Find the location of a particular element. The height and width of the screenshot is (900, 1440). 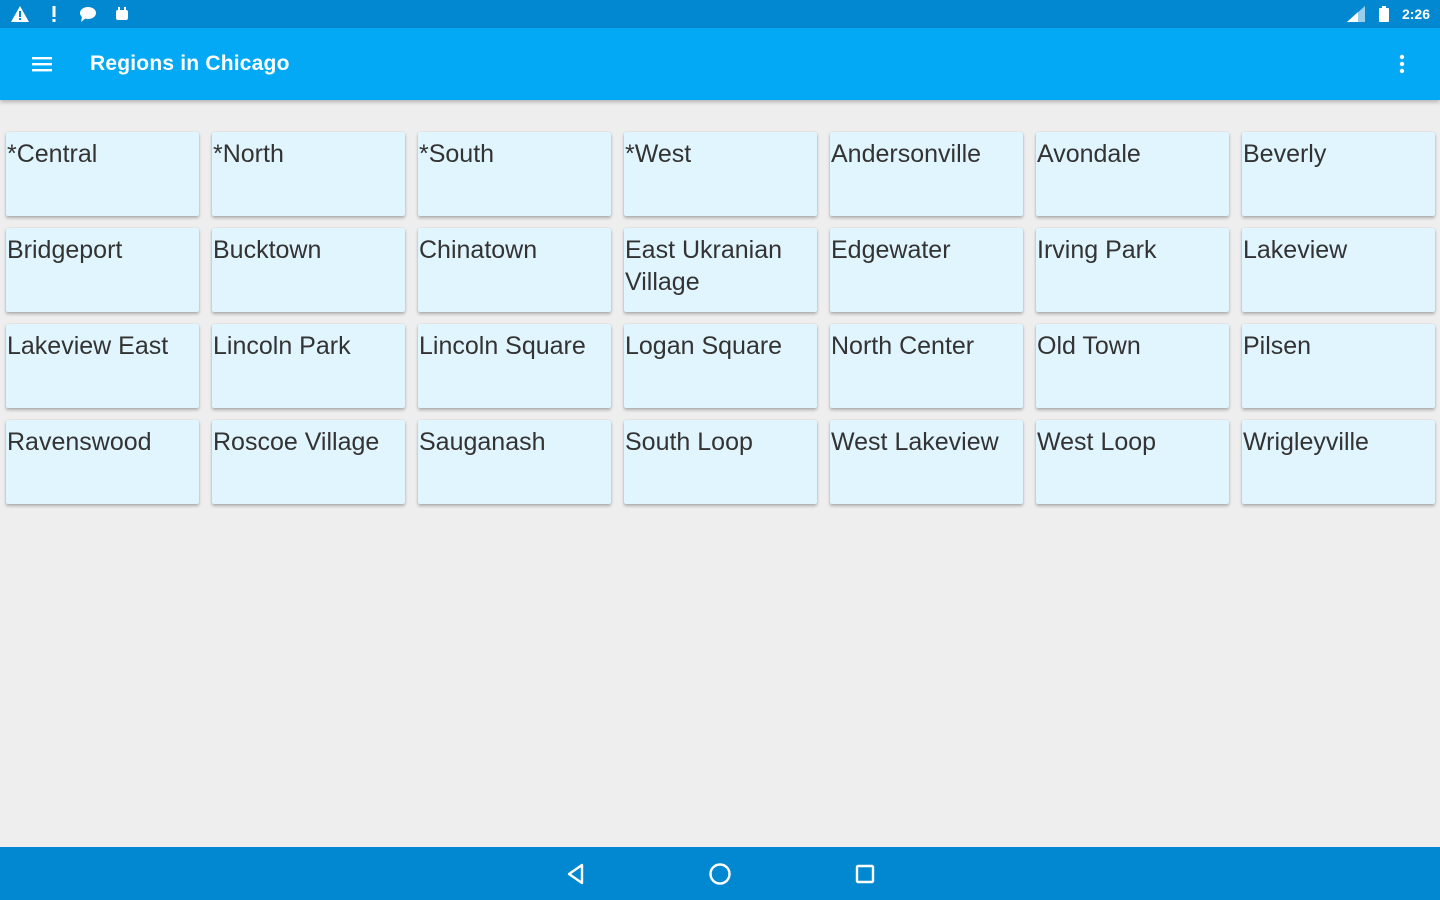

system-status: 2:26 is located at coordinates (1388, 14).